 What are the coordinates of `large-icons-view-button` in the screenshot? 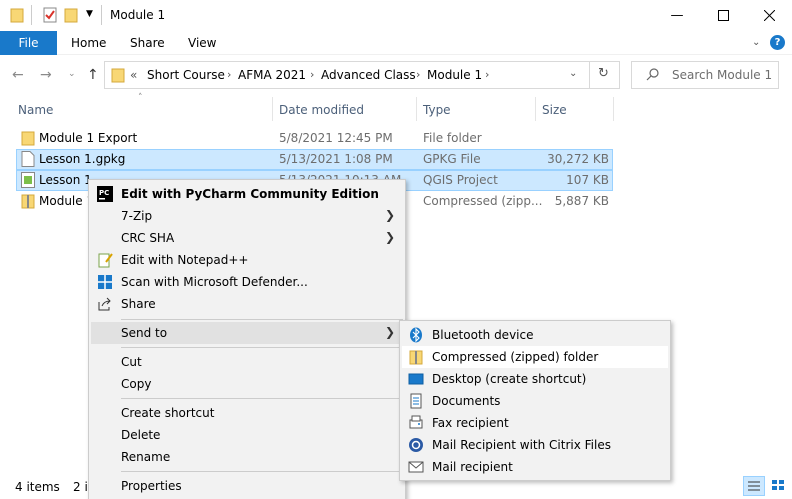 It's located at (779, 486).